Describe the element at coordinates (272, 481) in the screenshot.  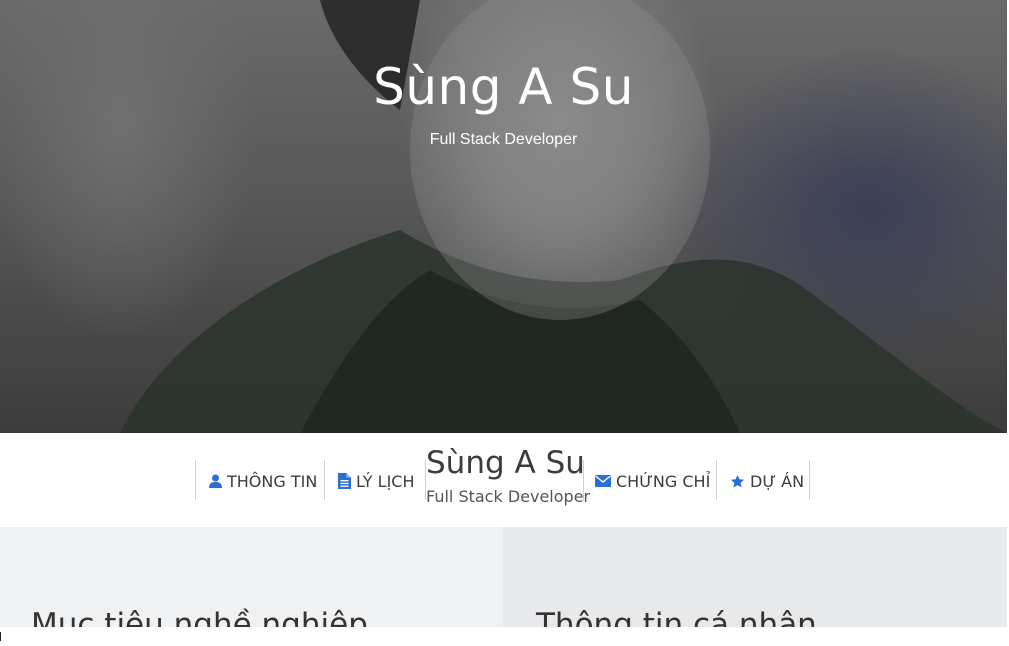
I see `nav-item-label: THÔNG TIN` at that location.